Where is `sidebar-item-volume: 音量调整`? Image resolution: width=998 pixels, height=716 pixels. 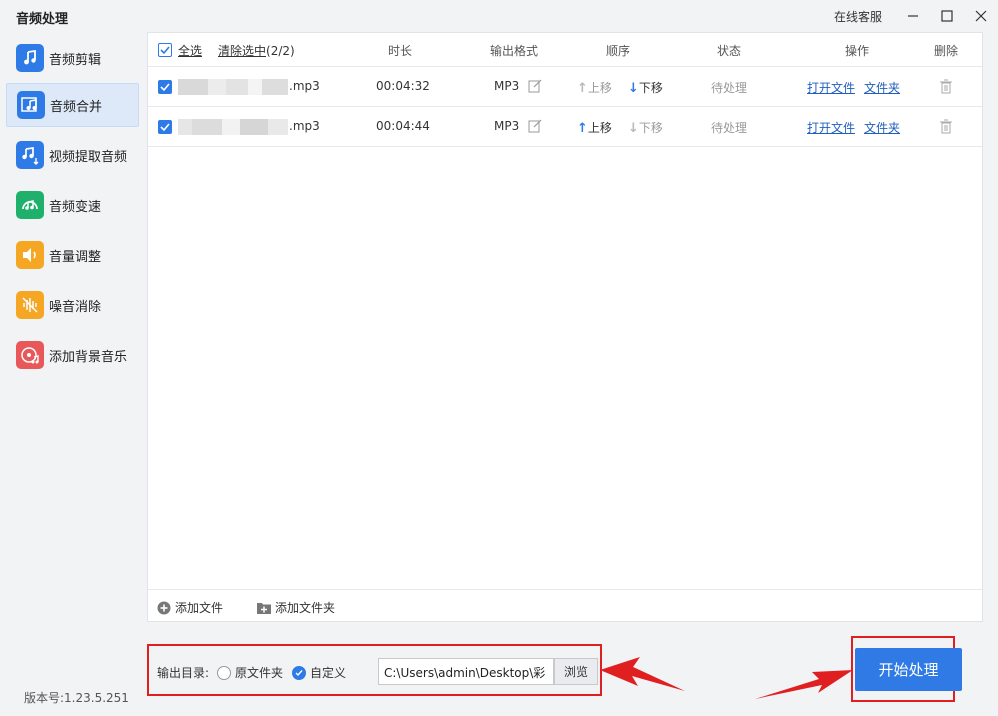 sidebar-item-volume: 音量调整 is located at coordinates (72, 255).